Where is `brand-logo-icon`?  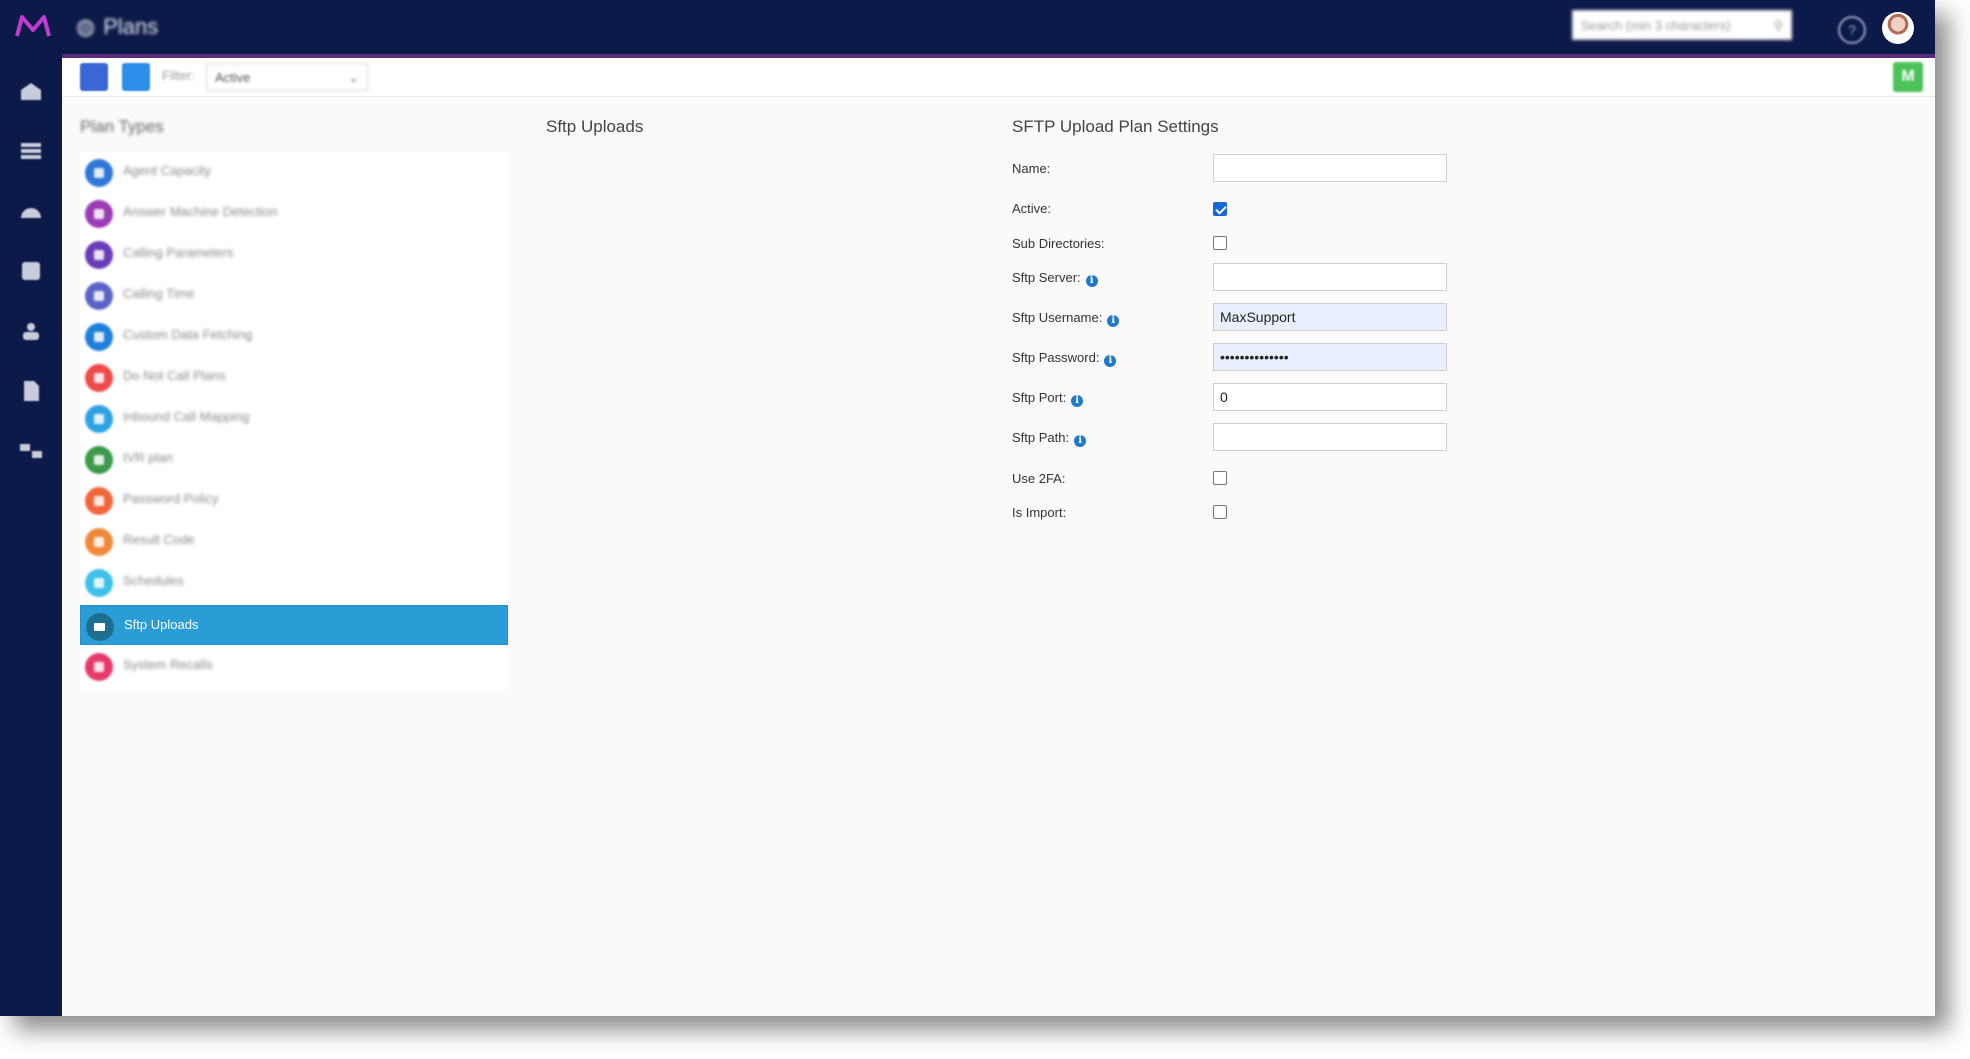 brand-logo-icon is located at coordinates (33, 26).